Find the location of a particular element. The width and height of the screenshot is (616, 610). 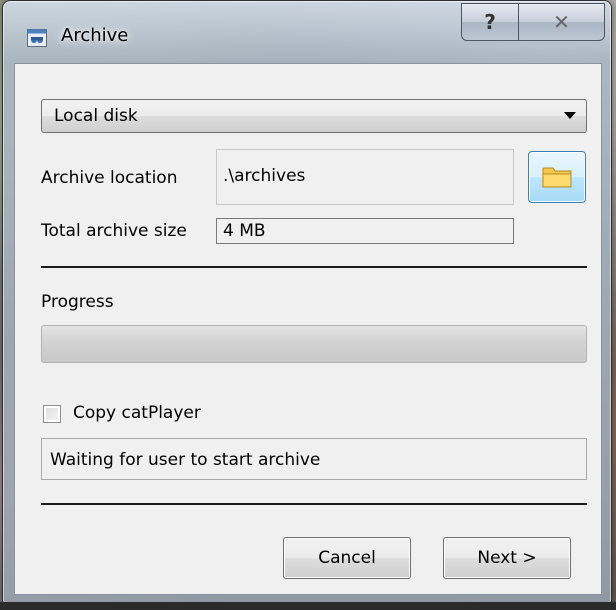

window-title: Archive is located at coordinates (95, 35).